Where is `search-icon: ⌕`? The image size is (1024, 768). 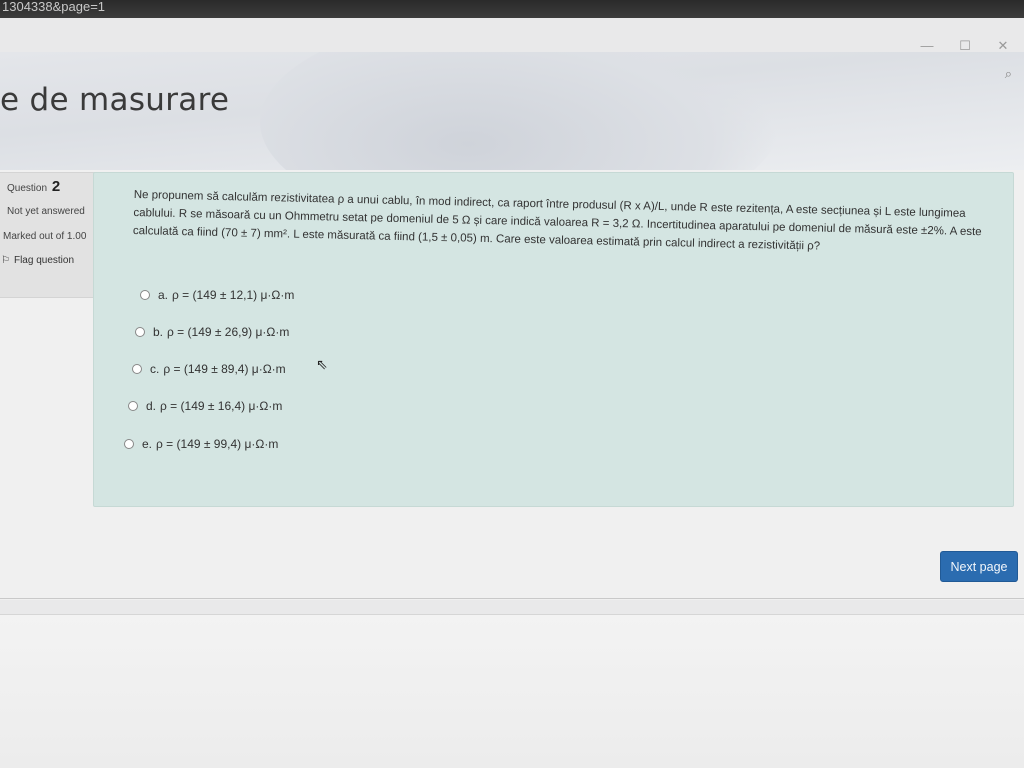 search-icon: ⌕ is located at coordinates (1008, 74).